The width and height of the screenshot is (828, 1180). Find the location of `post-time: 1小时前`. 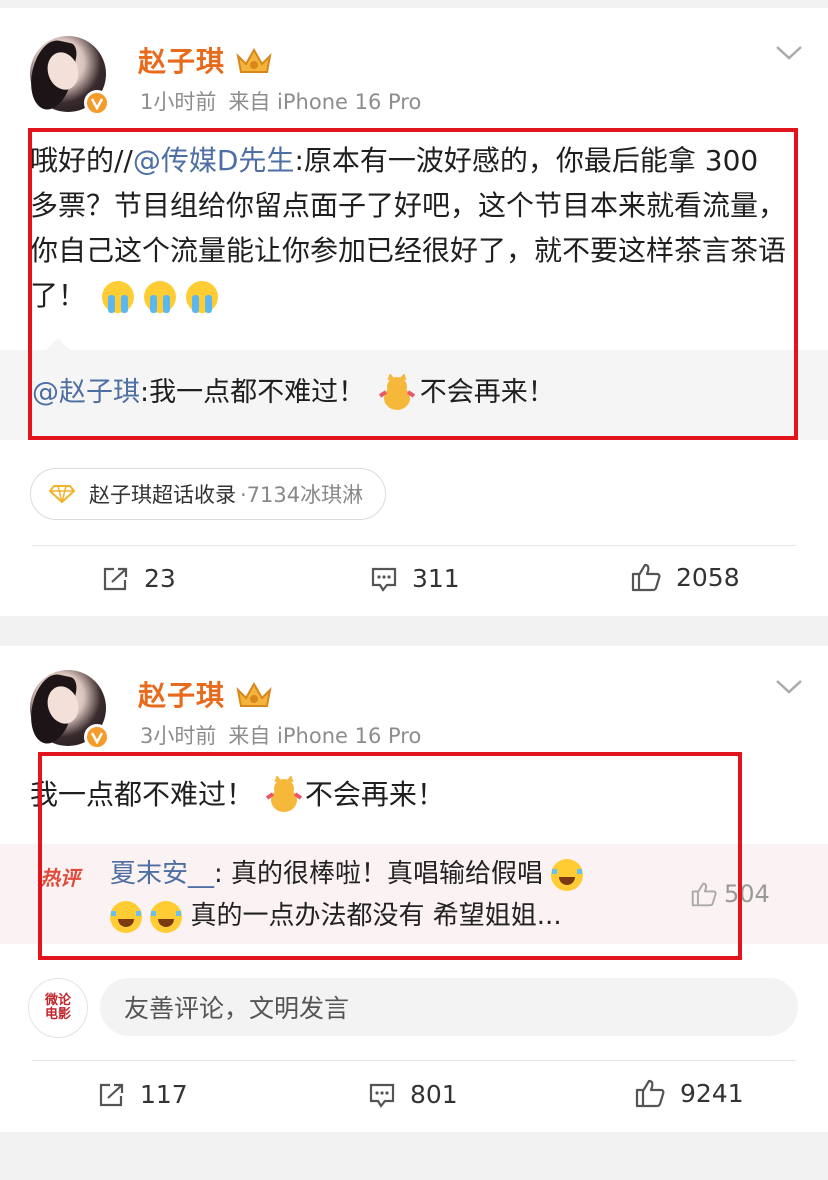

post-time: 1小时前 is located at coordinates (178, 102).